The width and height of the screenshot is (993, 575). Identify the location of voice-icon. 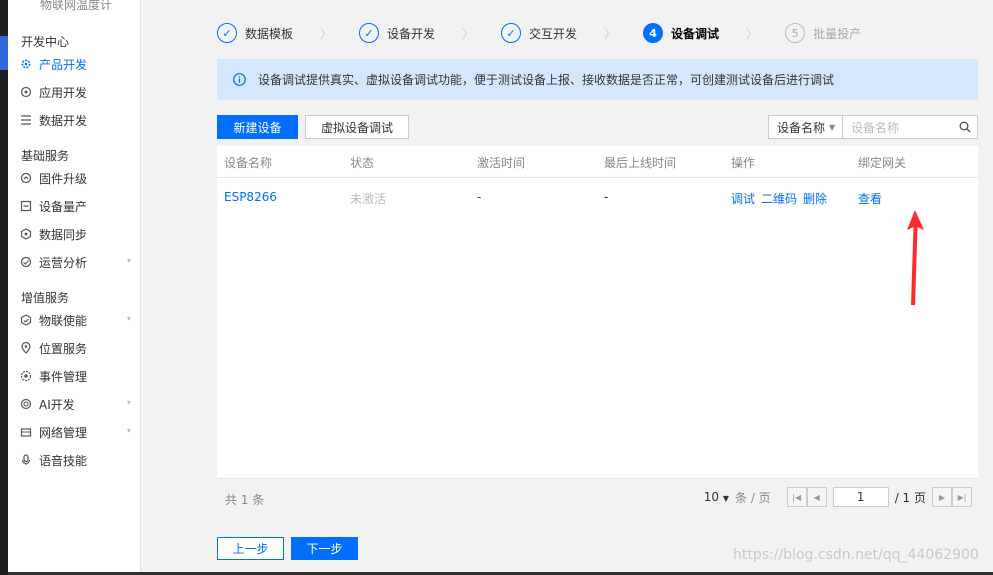
(26, 460).